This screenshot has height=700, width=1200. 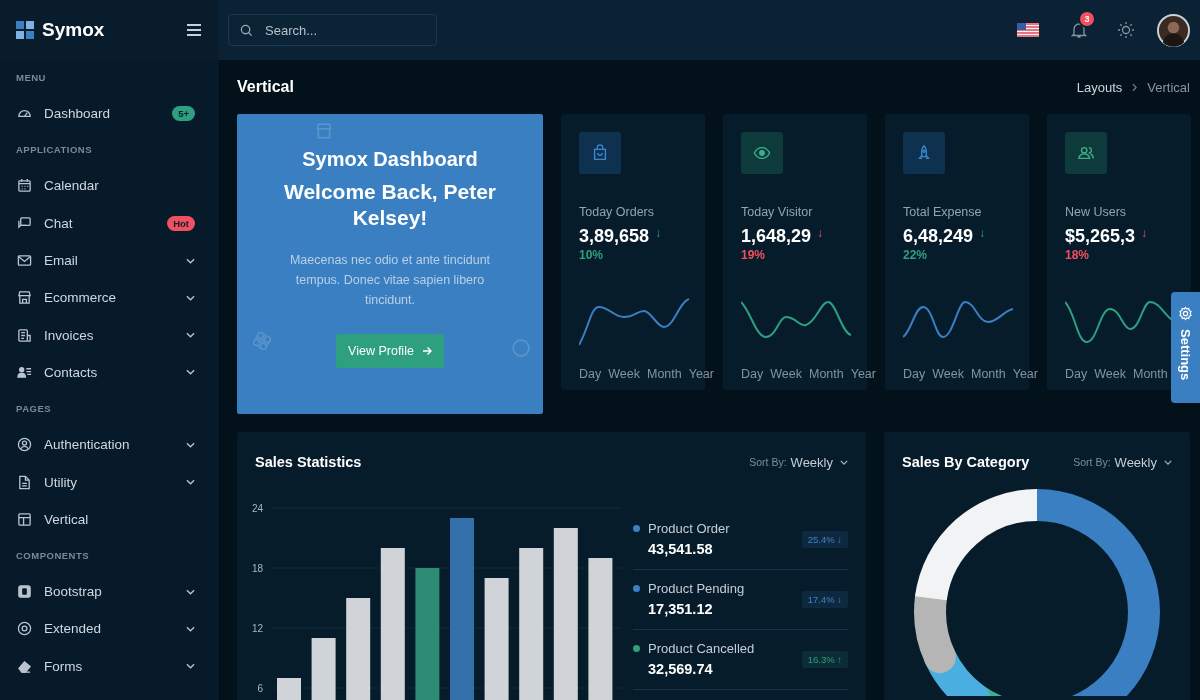 What do you see at coordinates (324, 131) in the screenshot?
I see `store-icon` at bounding box center [324, 131].